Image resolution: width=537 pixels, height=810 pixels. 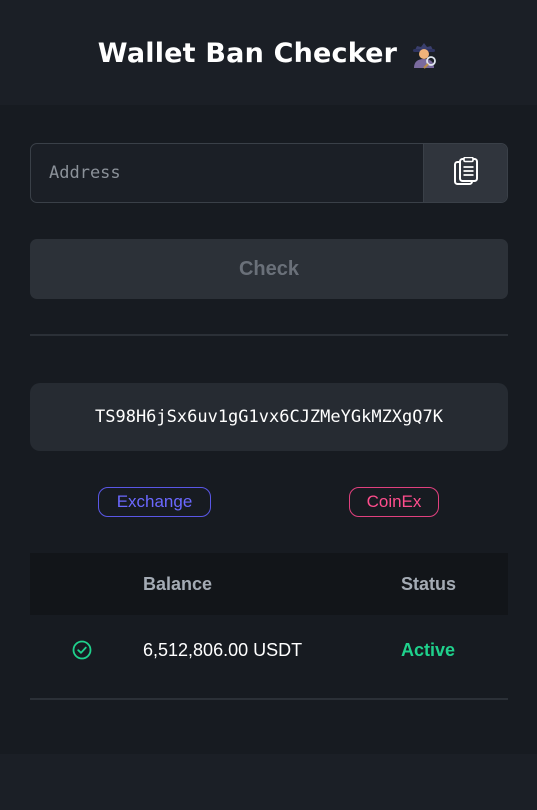 What do you see at coordinates (268, 782) in the screenshot?
I see `footer` at bounding box center [268, 782].